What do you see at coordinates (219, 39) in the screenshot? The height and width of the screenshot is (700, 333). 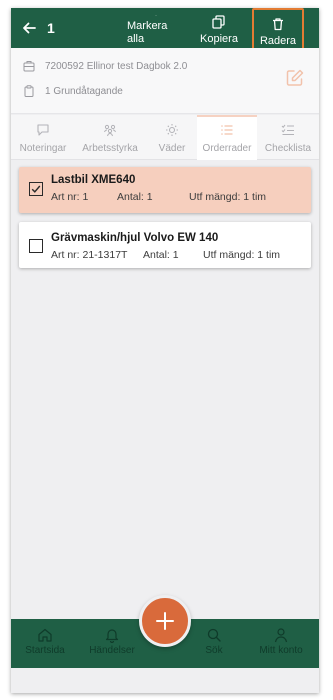 I see `copy-label: Kopiera` at bounding box center [219, 39].